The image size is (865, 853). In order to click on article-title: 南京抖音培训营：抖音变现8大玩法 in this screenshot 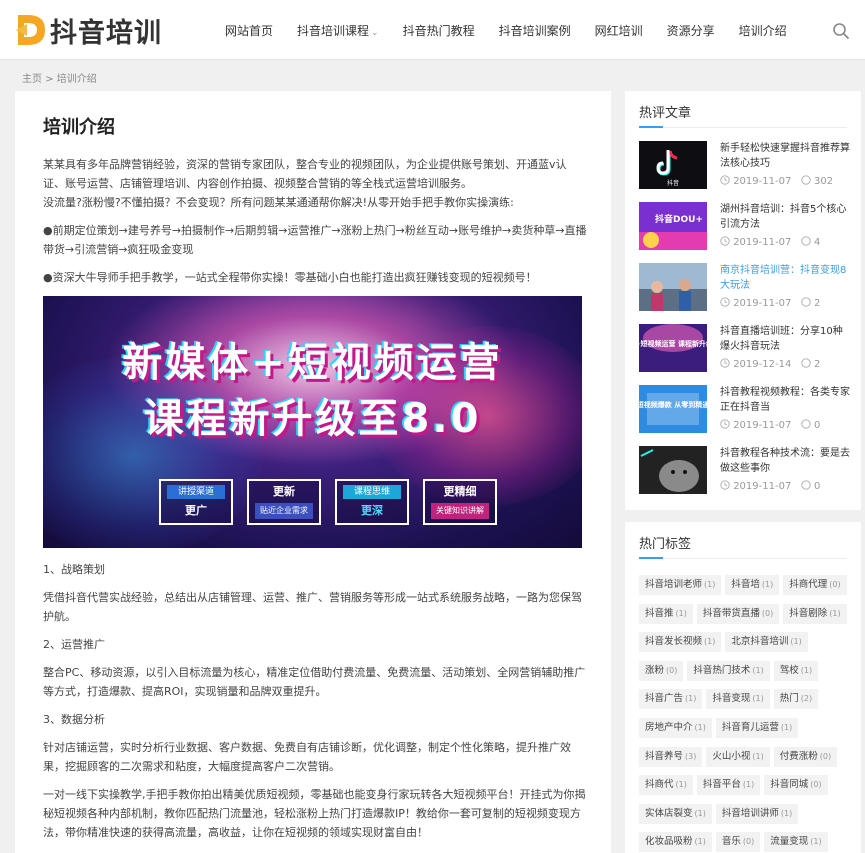, I will do `click(785, 278)`.